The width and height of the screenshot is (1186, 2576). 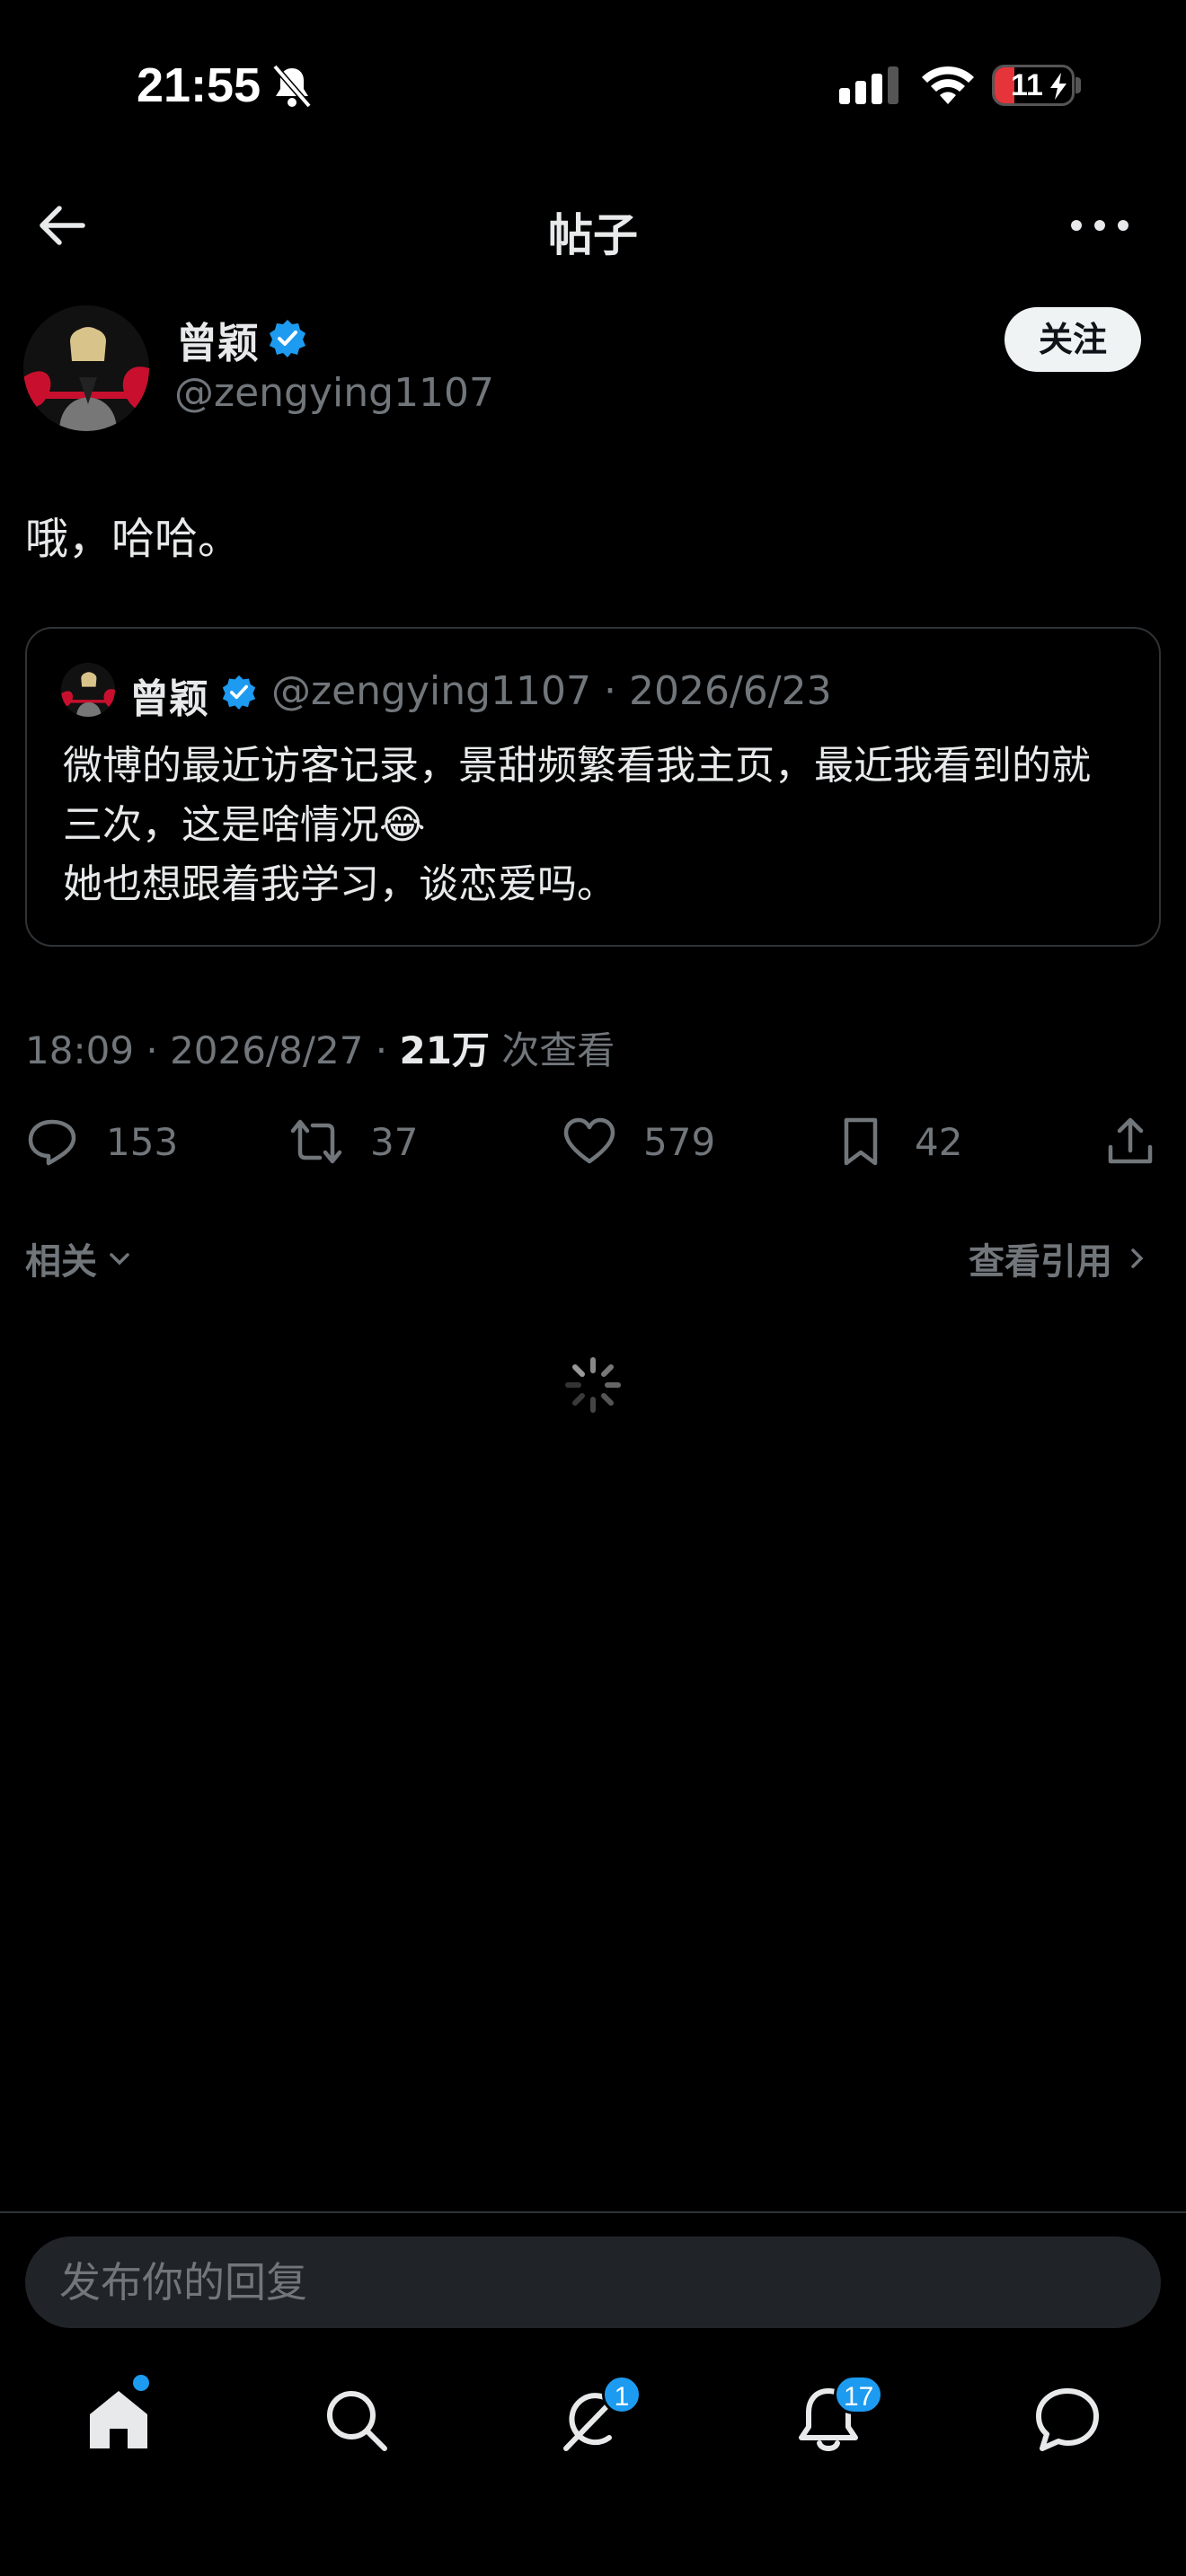 I want to click on retweet-icon, so click(x=316, y=1141).